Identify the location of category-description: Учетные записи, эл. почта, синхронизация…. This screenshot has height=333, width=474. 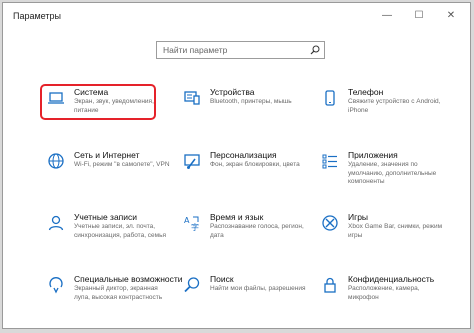
(120, 231).